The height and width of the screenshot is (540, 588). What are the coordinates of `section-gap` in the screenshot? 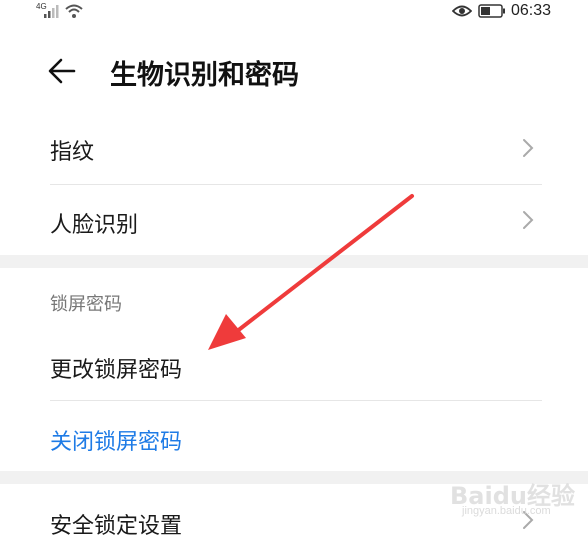 It's located at (294, 261).